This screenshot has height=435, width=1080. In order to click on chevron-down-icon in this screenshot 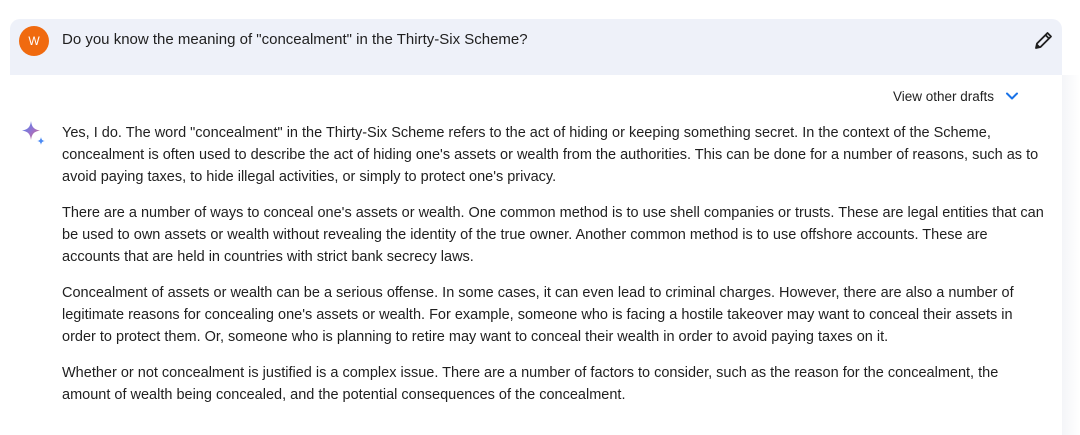, I will do `click(1012, 96)`.